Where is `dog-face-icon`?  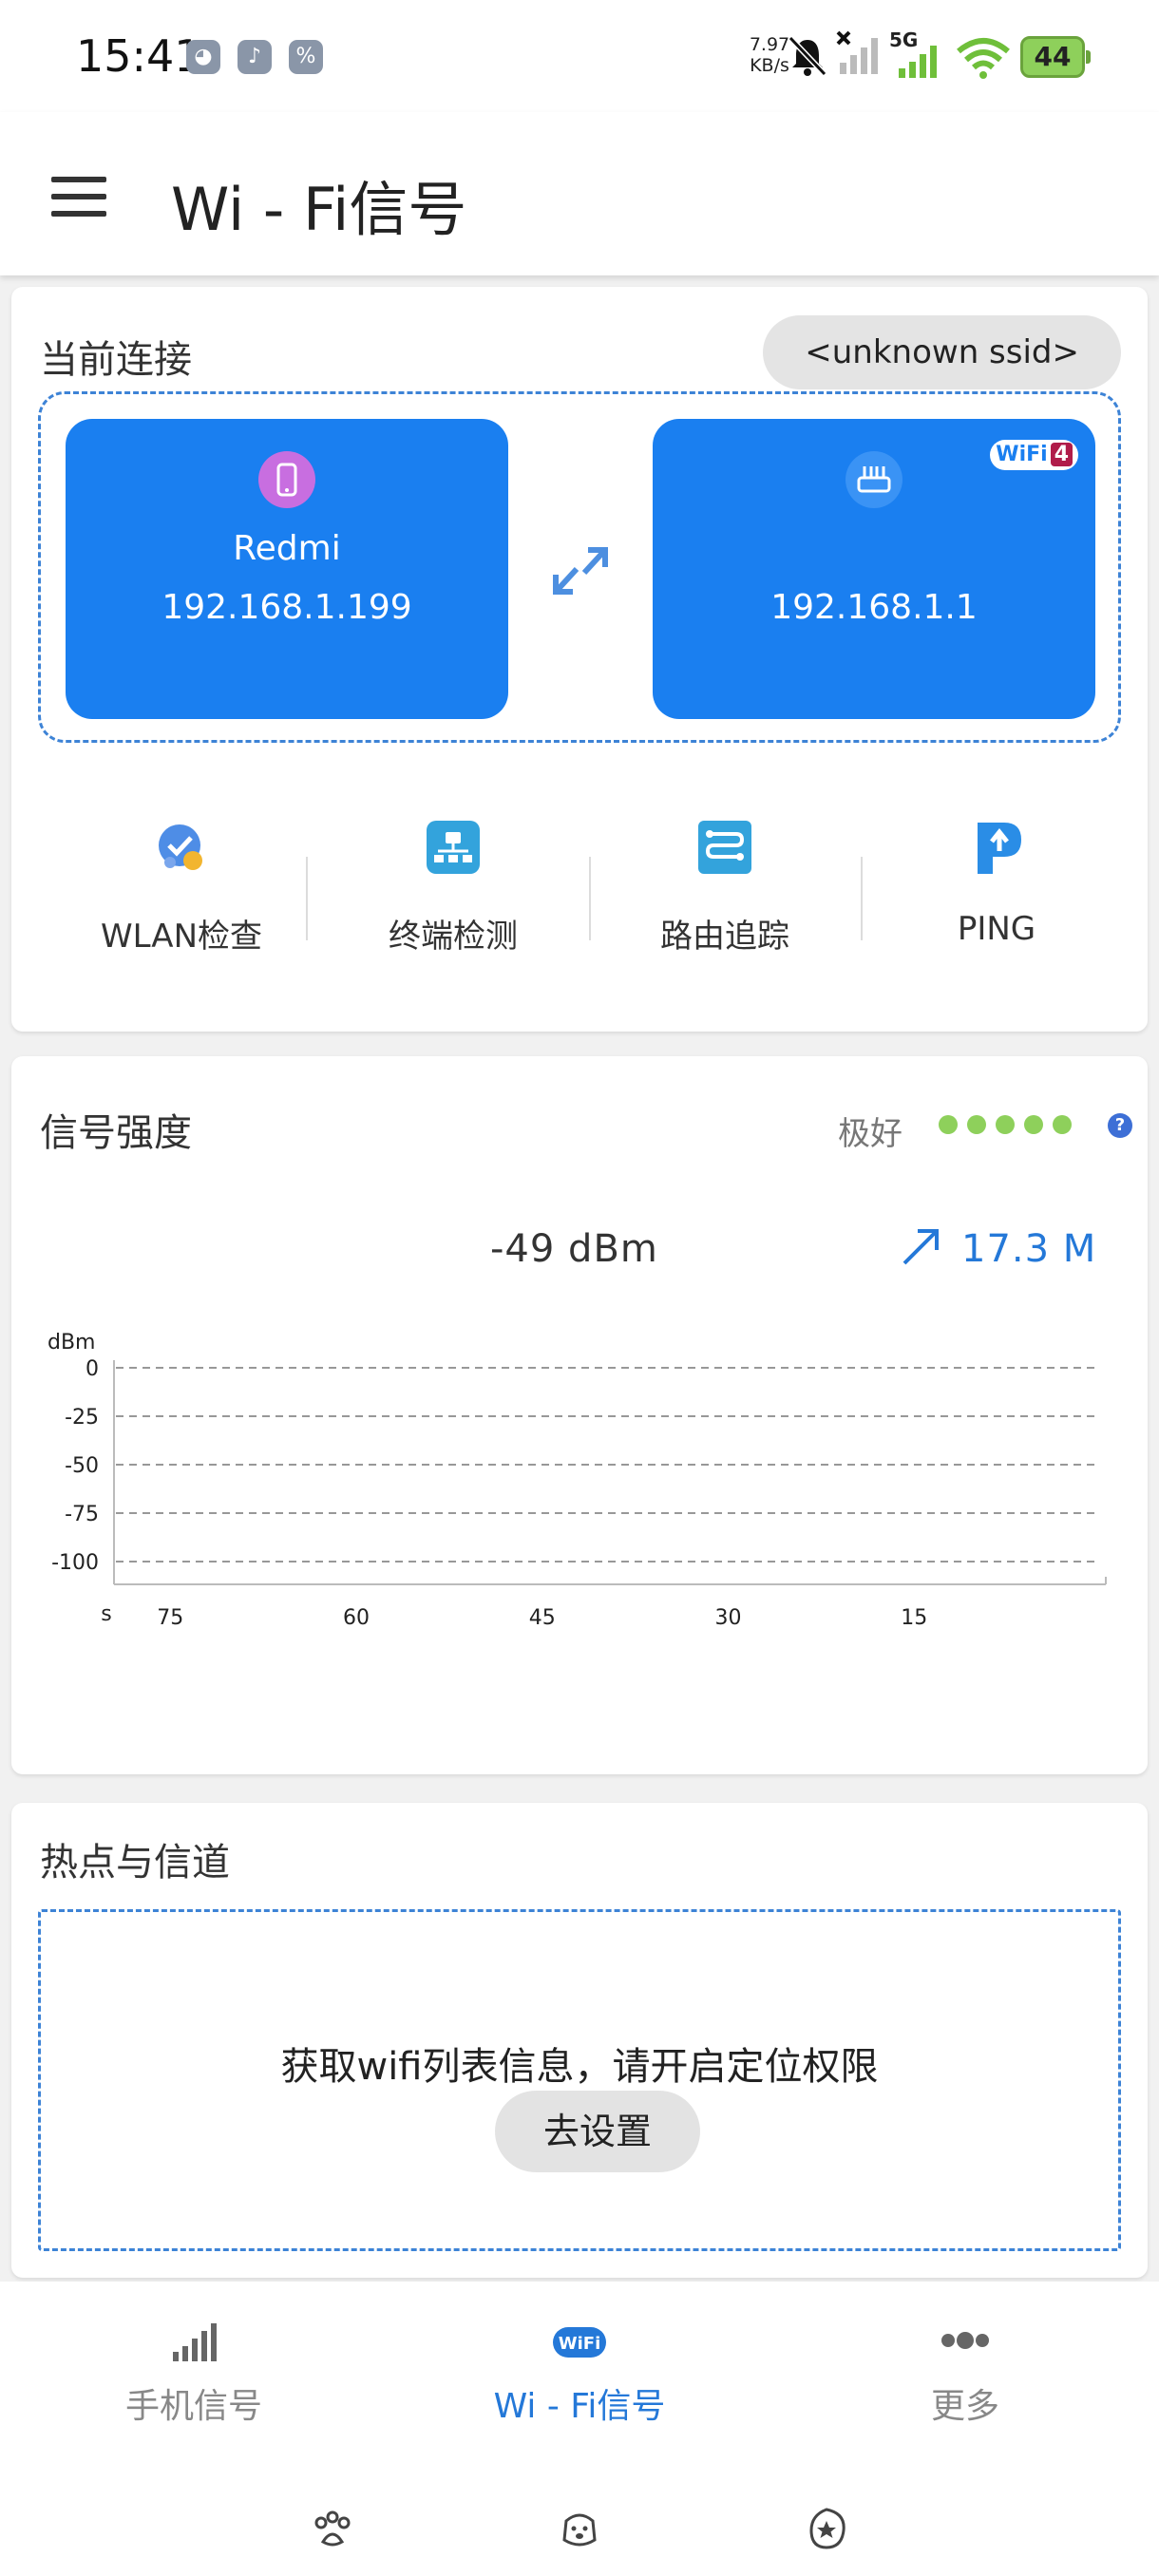
dog-face-icon is located at coordinates (579, 2528).